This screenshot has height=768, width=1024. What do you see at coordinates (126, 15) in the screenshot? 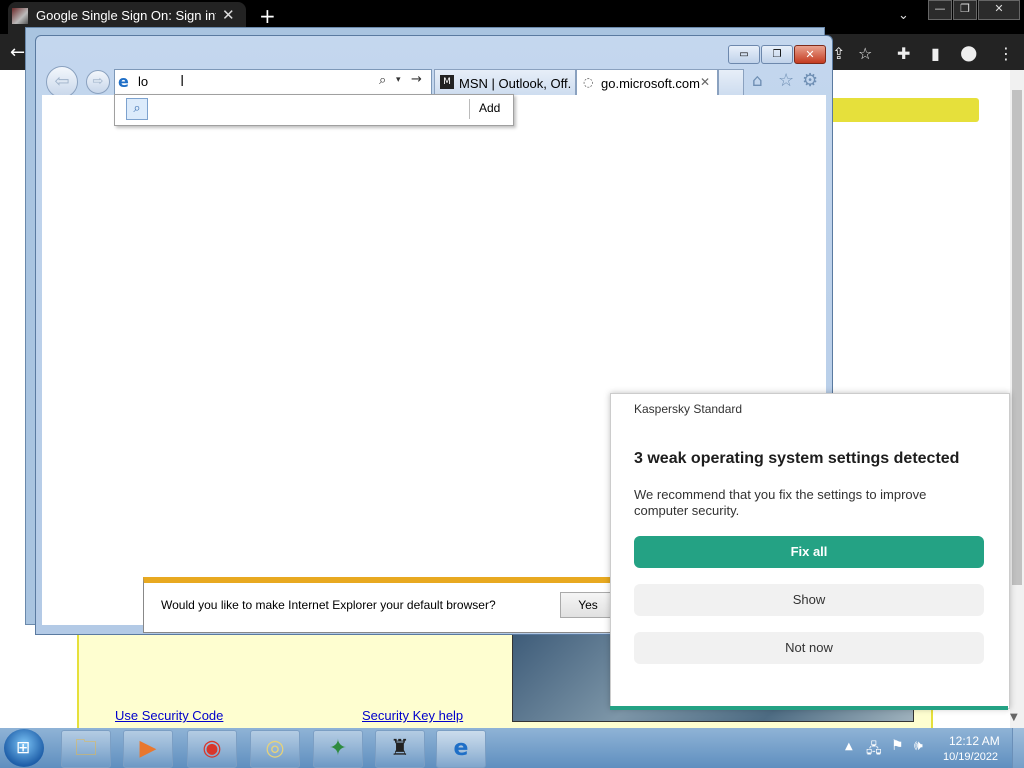
I see `chrome-tab-title: Google Single Sign On: Sign into` at bounding box center [126, 15].